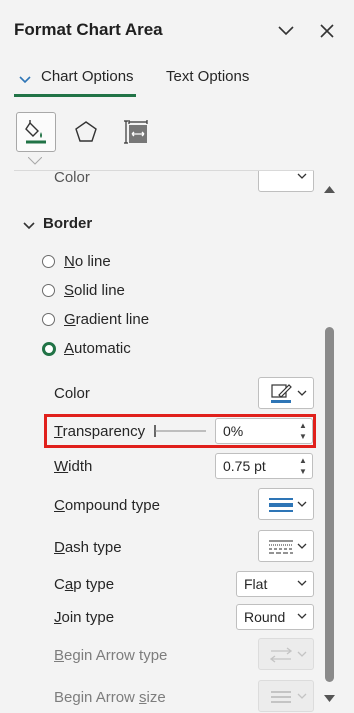 This screenshot has height=713, width=354. What do you see at coordinates (48, 261) in the screenshot?
I see `no-line-radio` at bounding box center [48, 261].